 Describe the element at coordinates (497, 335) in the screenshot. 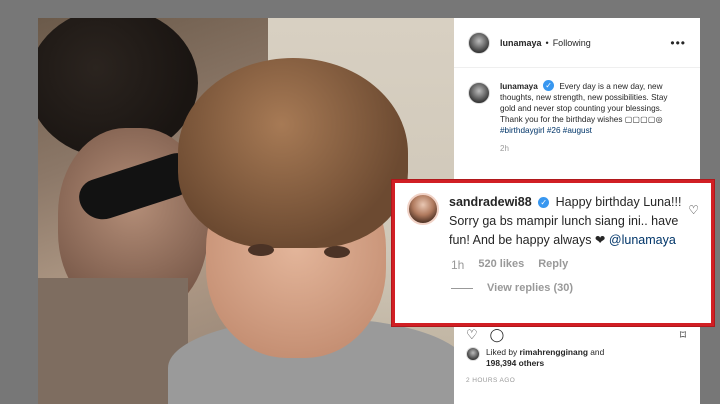

I see `comment-icon: ◯` at that location.